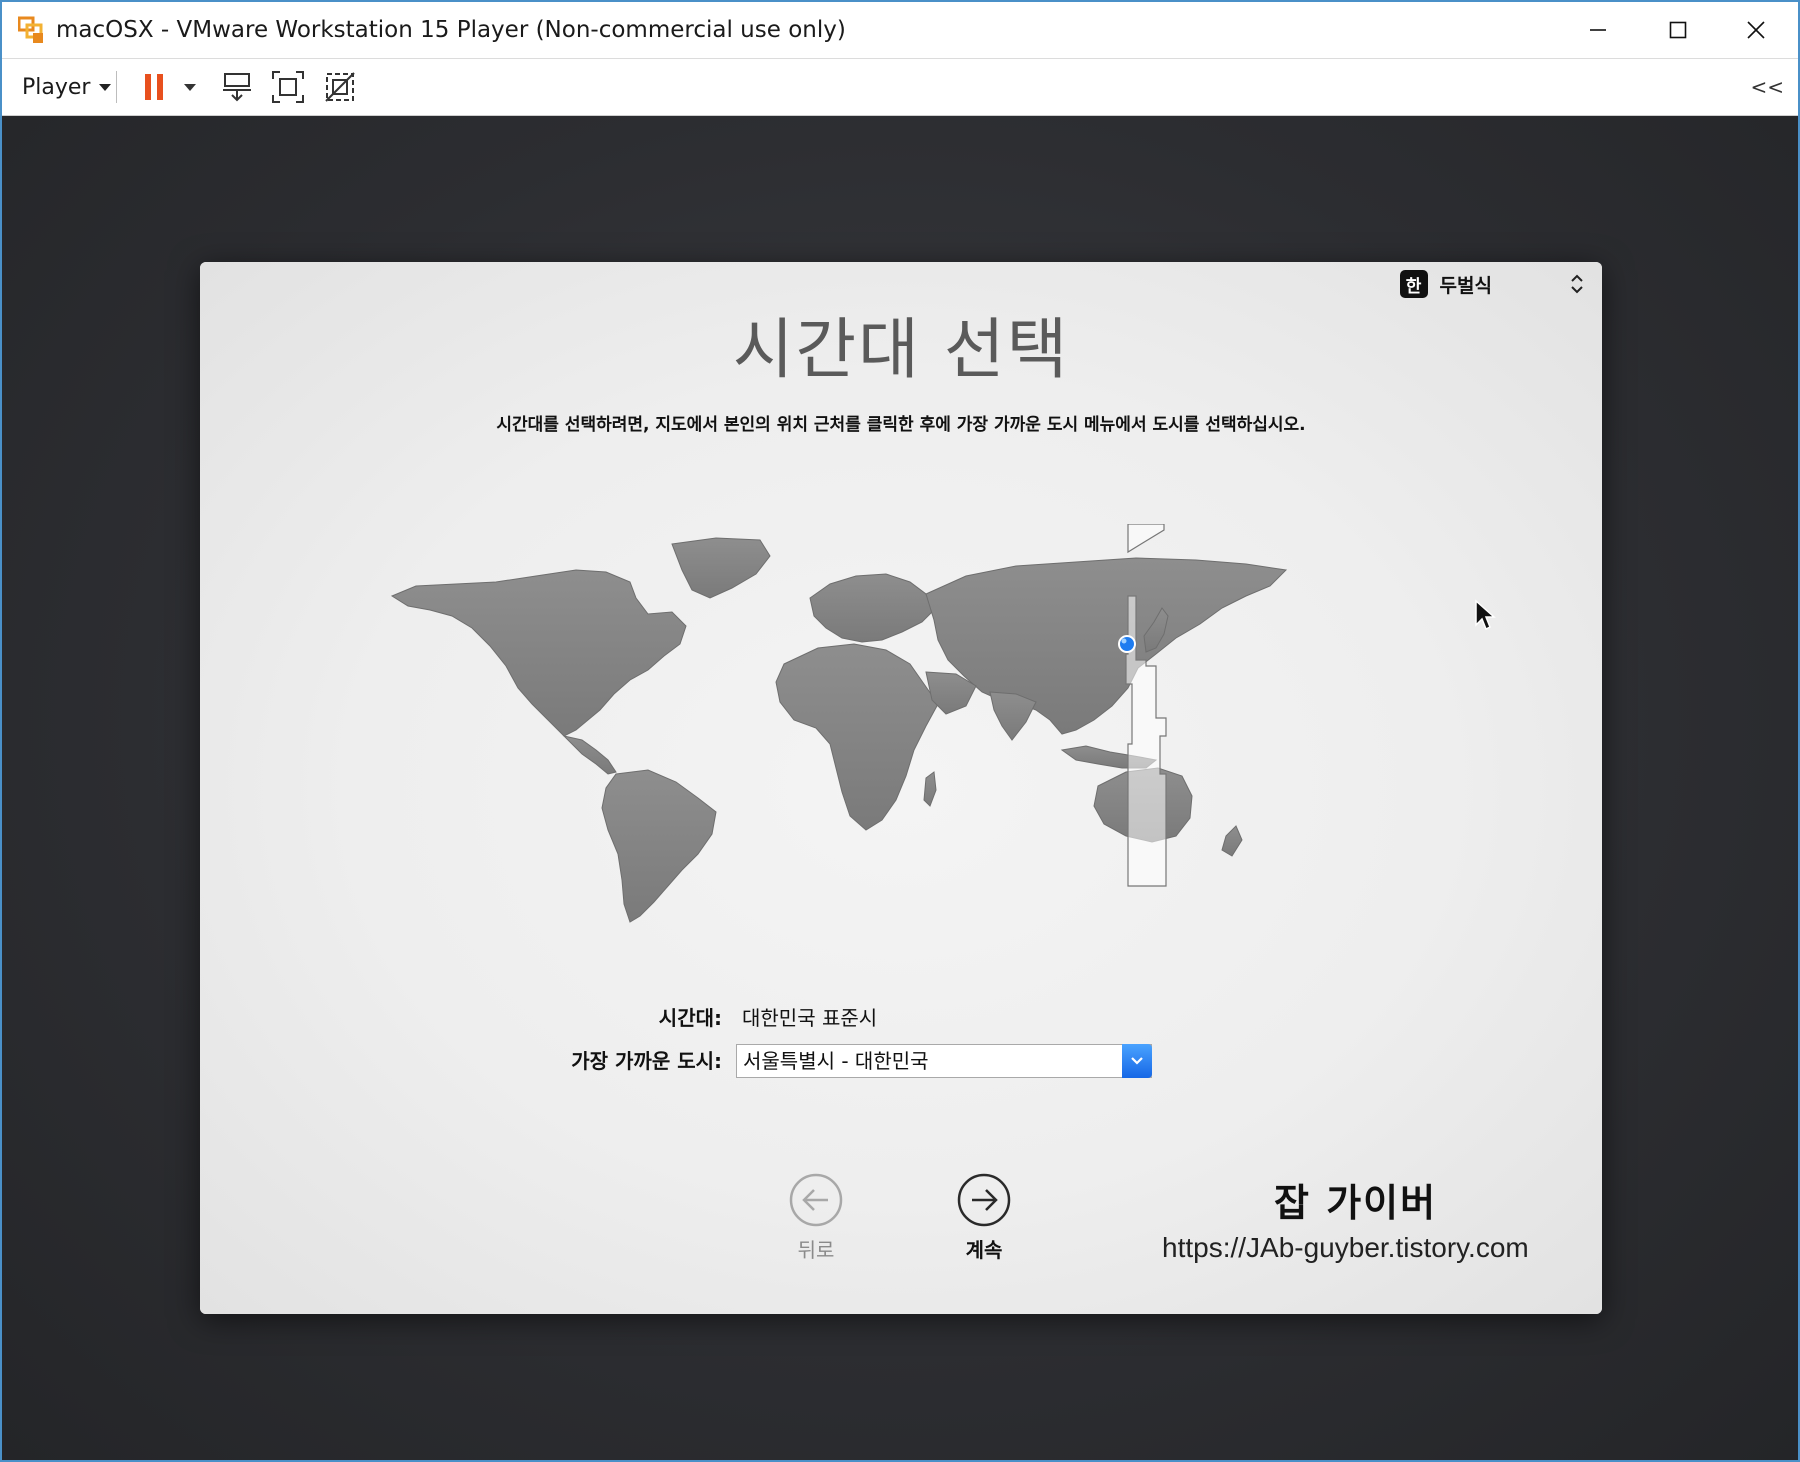 This screenshot has height=1462, width=1800. I want to click on continue-button: 계속, so click(984, 1217).